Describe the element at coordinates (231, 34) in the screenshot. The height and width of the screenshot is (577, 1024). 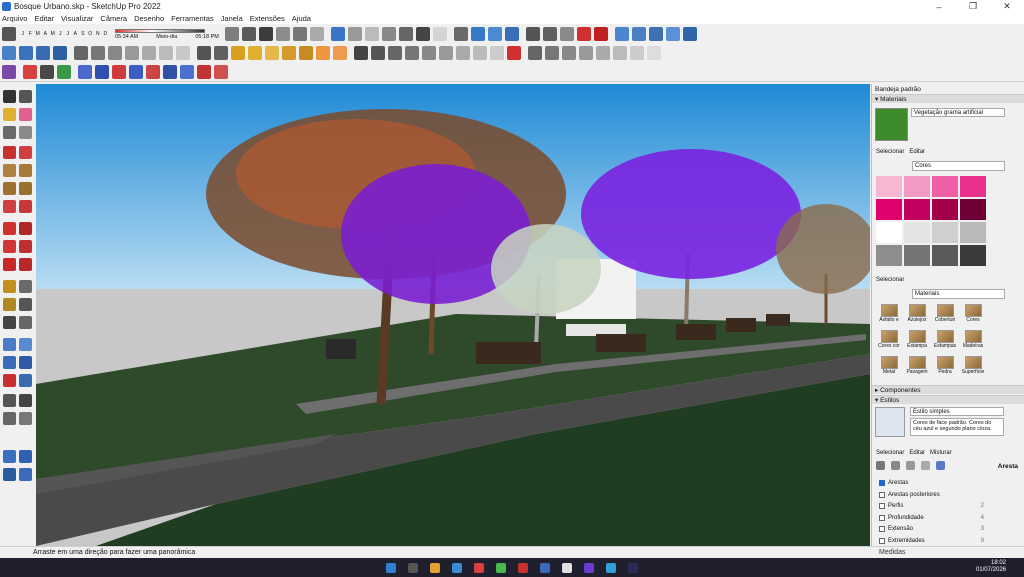
I see `section-plane-icon` at that location.